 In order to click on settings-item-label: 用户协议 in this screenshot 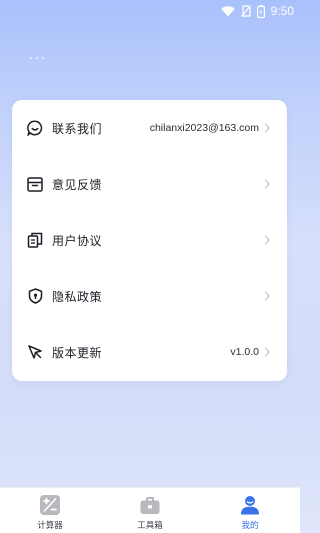, I will do `click(77, 240)`.